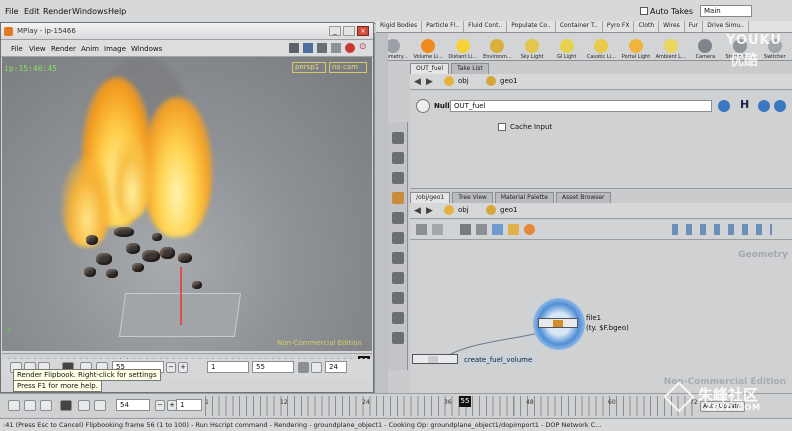  I want to click on shelf-tool-camera: Camera, so click(705, 46).